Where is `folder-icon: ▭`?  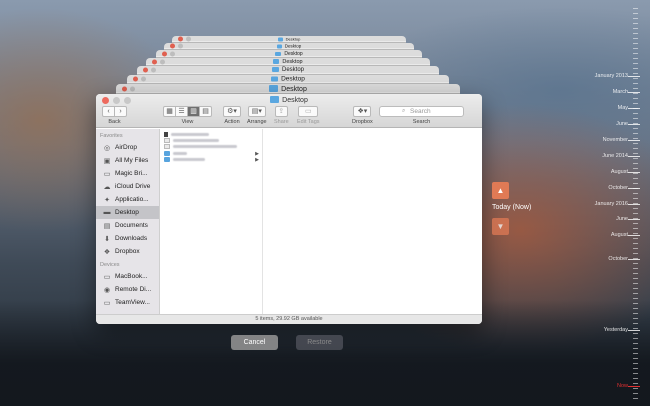
folder-icon: ▭ is located at coordinates (107, 174).